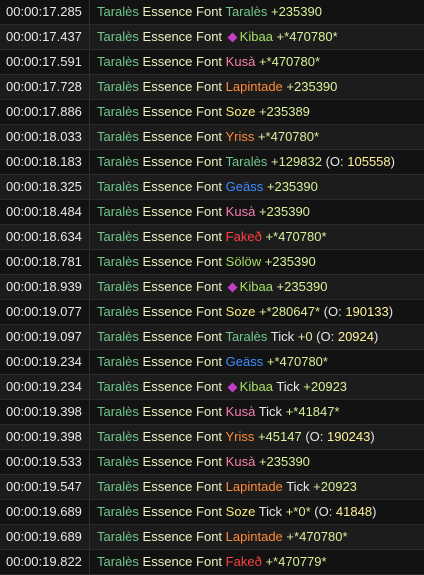  I want to click on log-message: Taralès Essence Font Fakeð +*470780*, so click(208, 237).